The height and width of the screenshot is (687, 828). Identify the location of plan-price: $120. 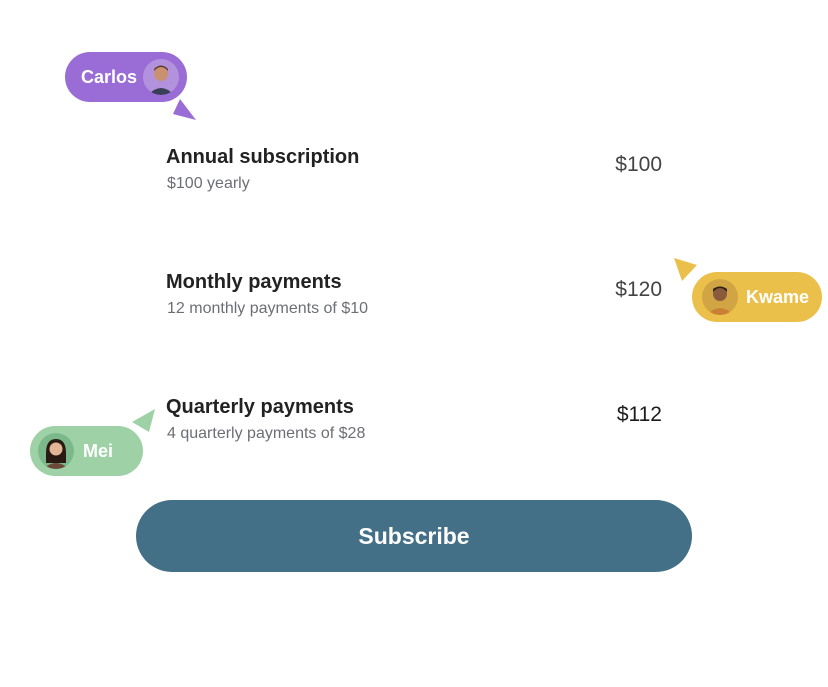
(638, 289).